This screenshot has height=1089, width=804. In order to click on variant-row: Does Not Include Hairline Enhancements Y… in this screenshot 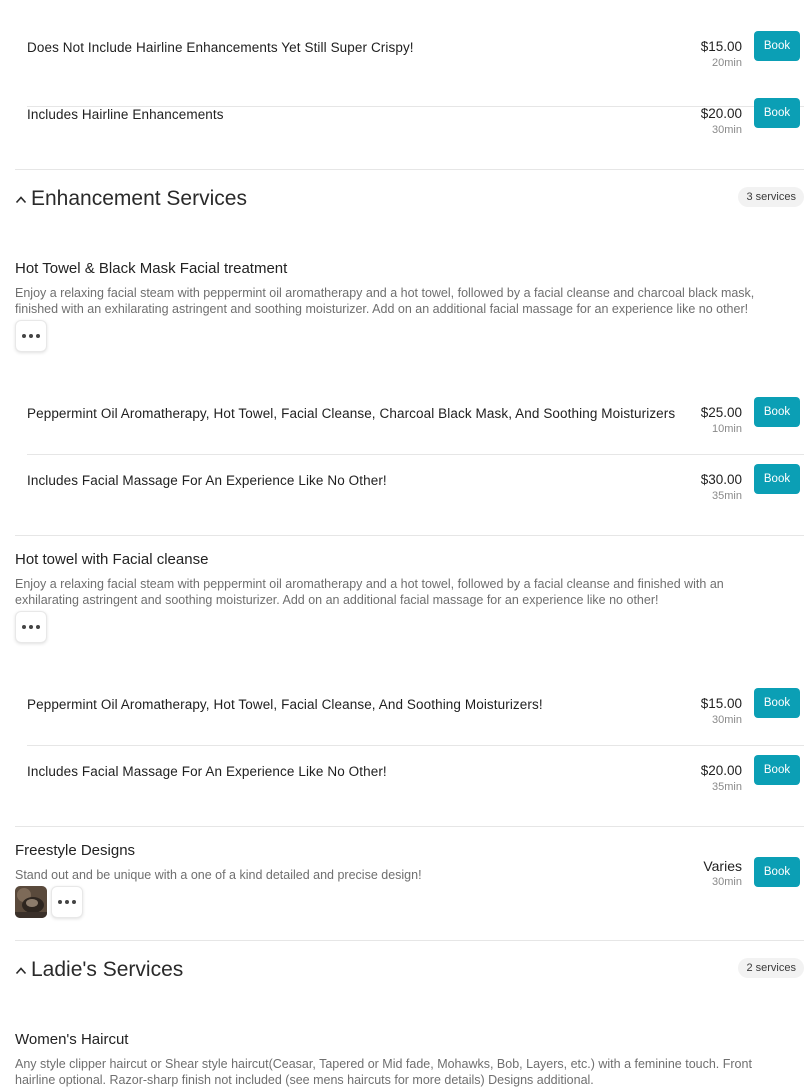, I will do `click(415, 69)`.